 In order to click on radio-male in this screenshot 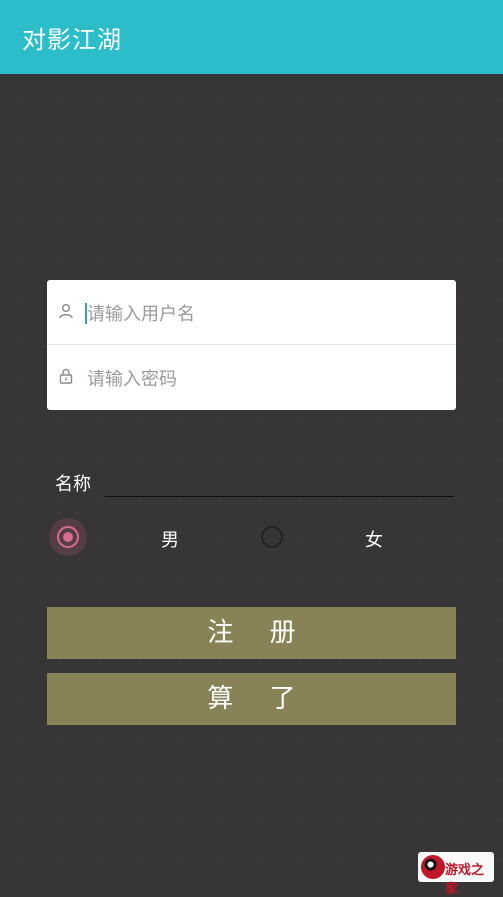, I will do `click(68, 537)`.